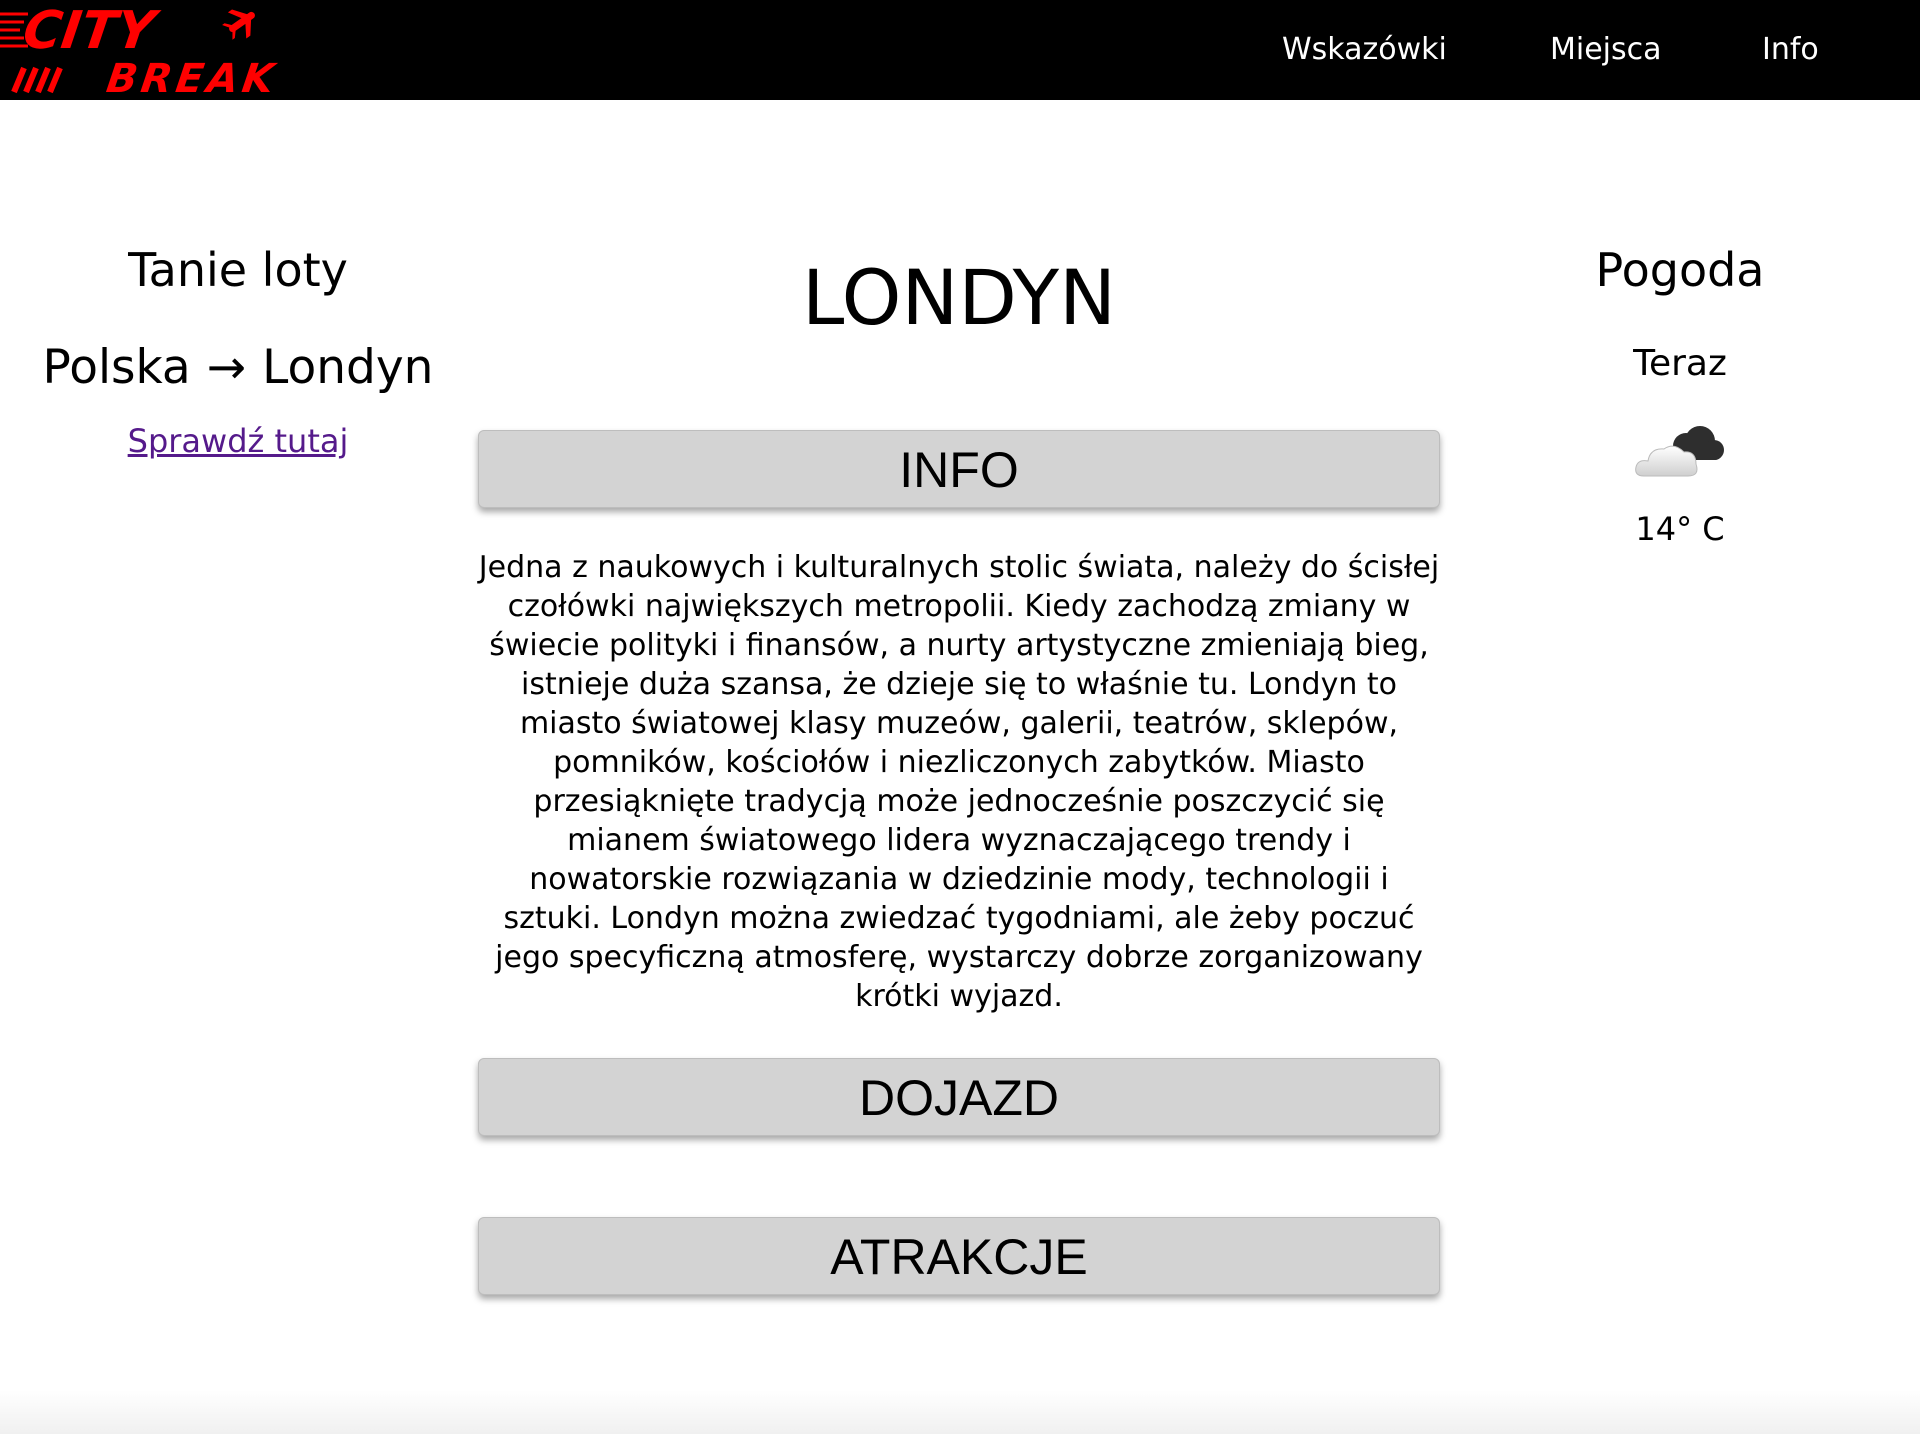  Describe the element at coordinates (960, 51) in the screenshot. I see `top-navbar: CITY BREAK Wskazówki Miejsca Info` at that location.